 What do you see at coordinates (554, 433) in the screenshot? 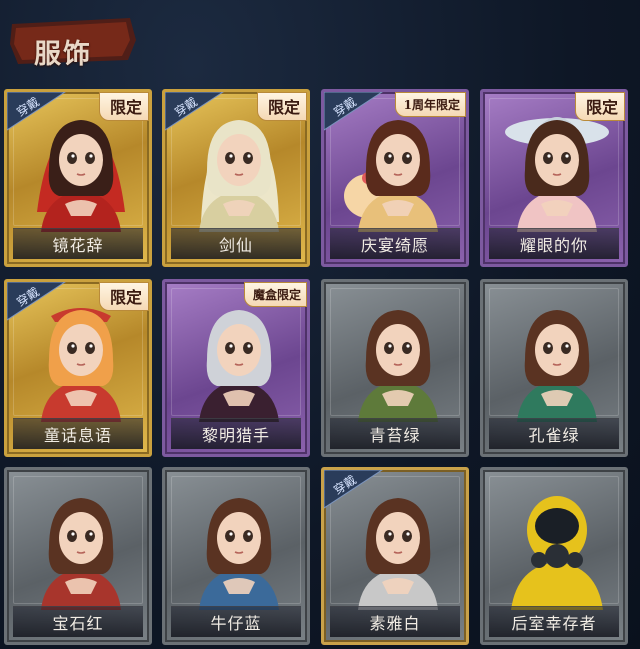
I see `costume-name: 孔雀绿` at bounding box center [554, 433].